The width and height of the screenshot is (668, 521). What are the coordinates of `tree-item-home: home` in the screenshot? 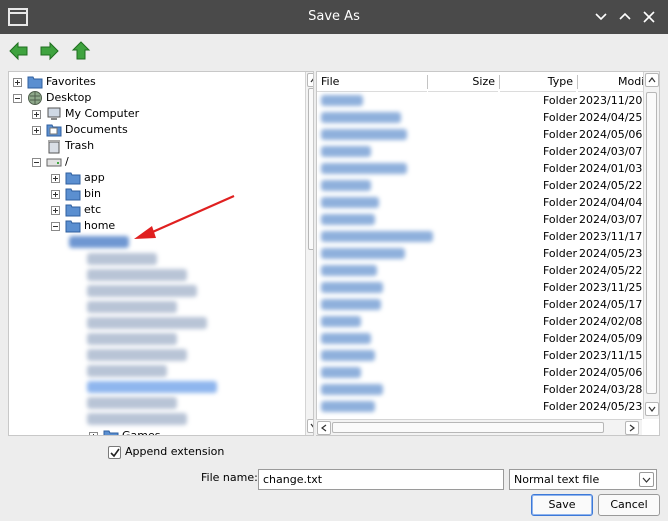 It's located at (154, 226).